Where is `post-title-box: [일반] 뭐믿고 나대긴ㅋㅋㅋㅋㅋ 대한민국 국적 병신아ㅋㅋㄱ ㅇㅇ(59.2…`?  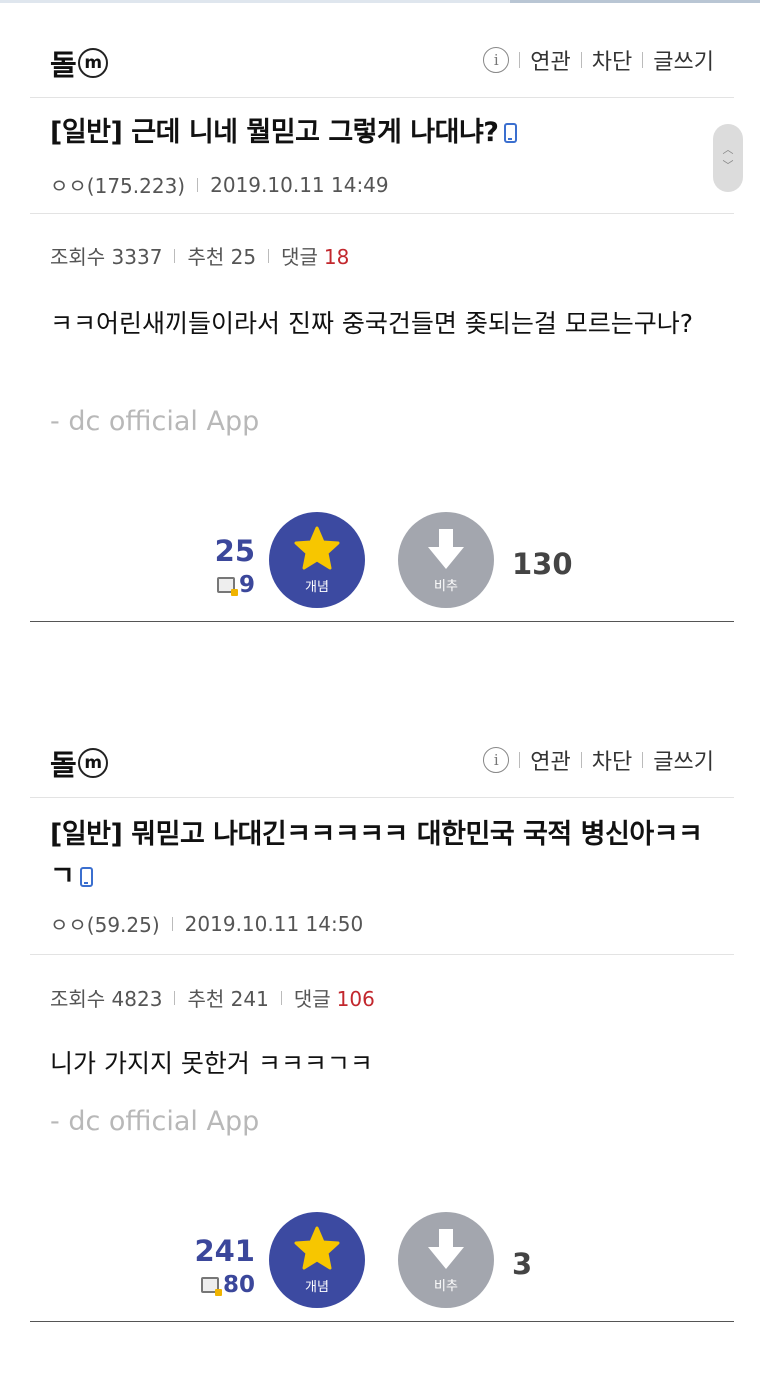
post-title-box: [일반] 뭐믿고 나대긴ㅋㅋㅋㅋㅋ 대한민국 국적 병신아ㅋㅋㄱ ㅇㅇ(59.2… is located at coordinates (382, 876).